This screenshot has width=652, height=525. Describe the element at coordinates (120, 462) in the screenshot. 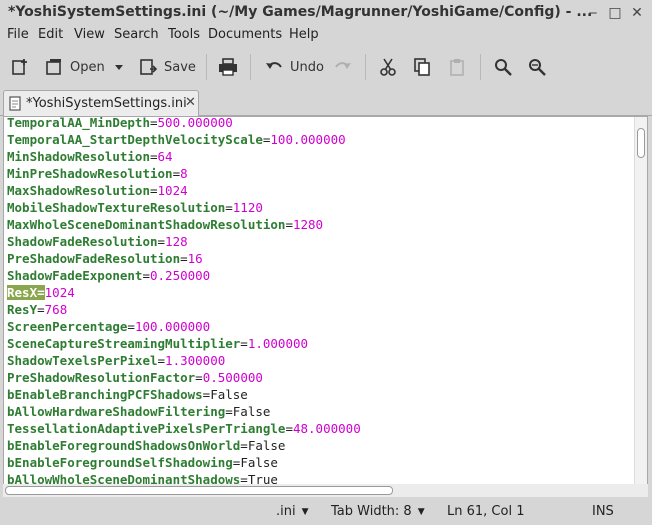

I see `setting-key: bEnableForegroundSelfShadowing` at that location.